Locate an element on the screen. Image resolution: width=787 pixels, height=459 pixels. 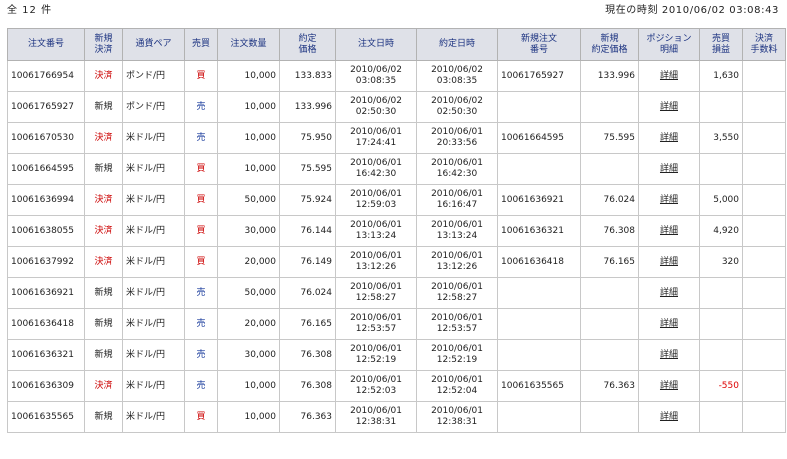
order-no: 10061636921 is located at coordinates (42, 292).